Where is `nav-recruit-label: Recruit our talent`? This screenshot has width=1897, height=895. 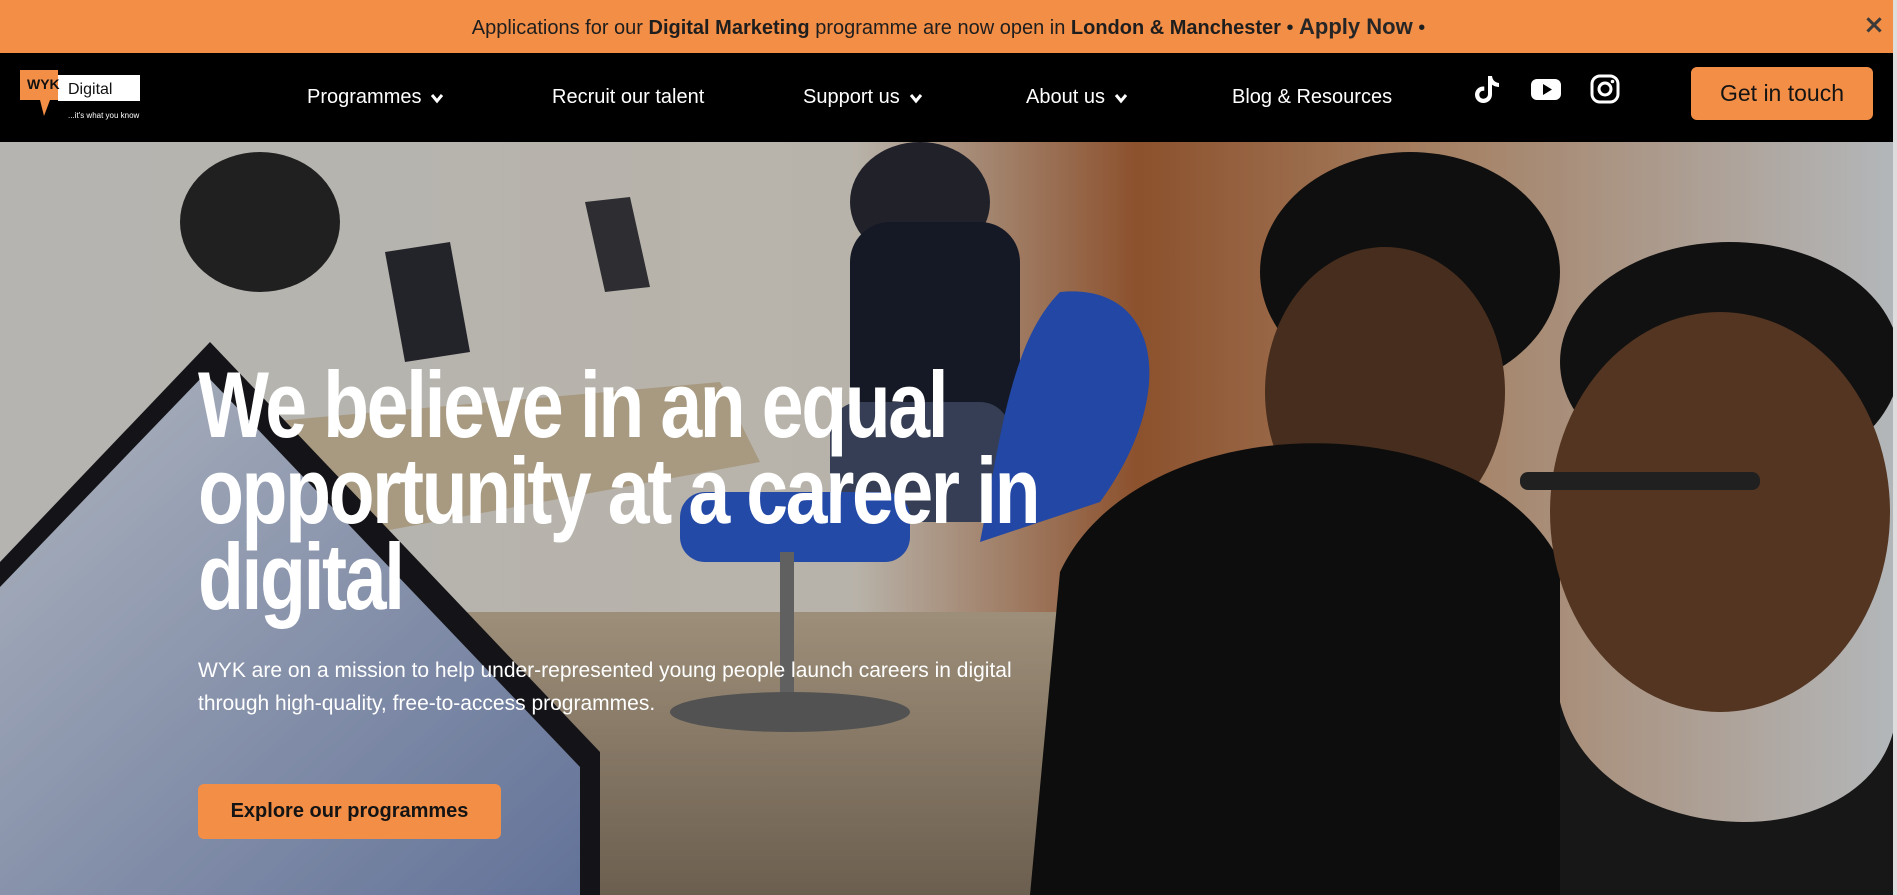
nav-recruit-label: Recruit our talent is located at coordinates (628, 97).